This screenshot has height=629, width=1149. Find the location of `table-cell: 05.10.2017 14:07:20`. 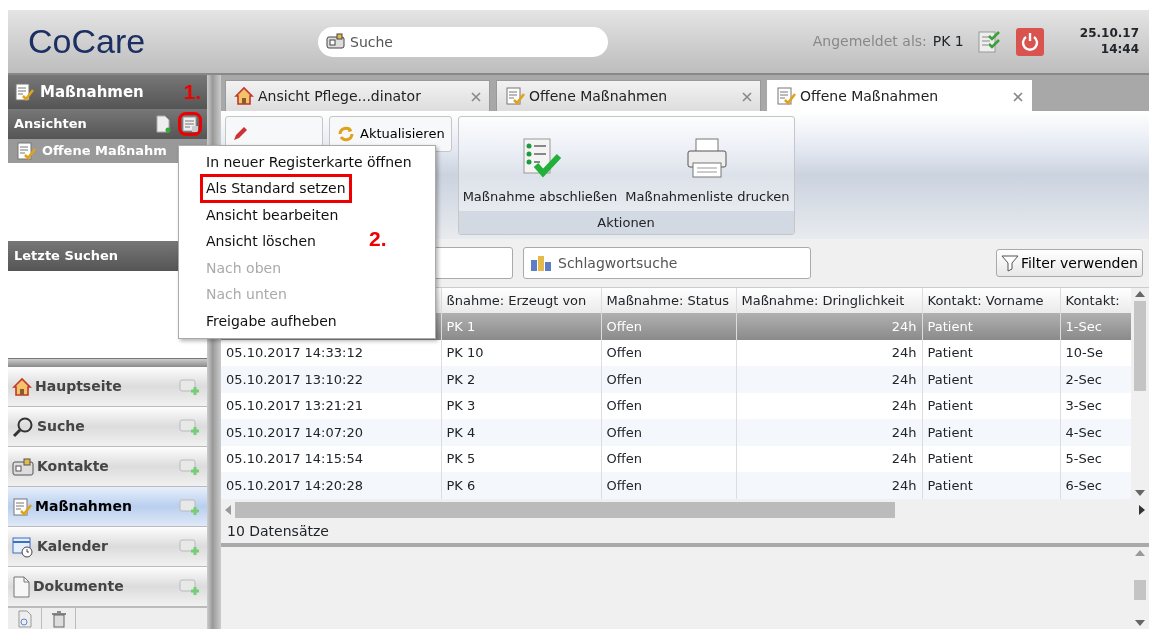

table-cell: 05.10.2017 14:07:20 is located at coordinates (331, 432).